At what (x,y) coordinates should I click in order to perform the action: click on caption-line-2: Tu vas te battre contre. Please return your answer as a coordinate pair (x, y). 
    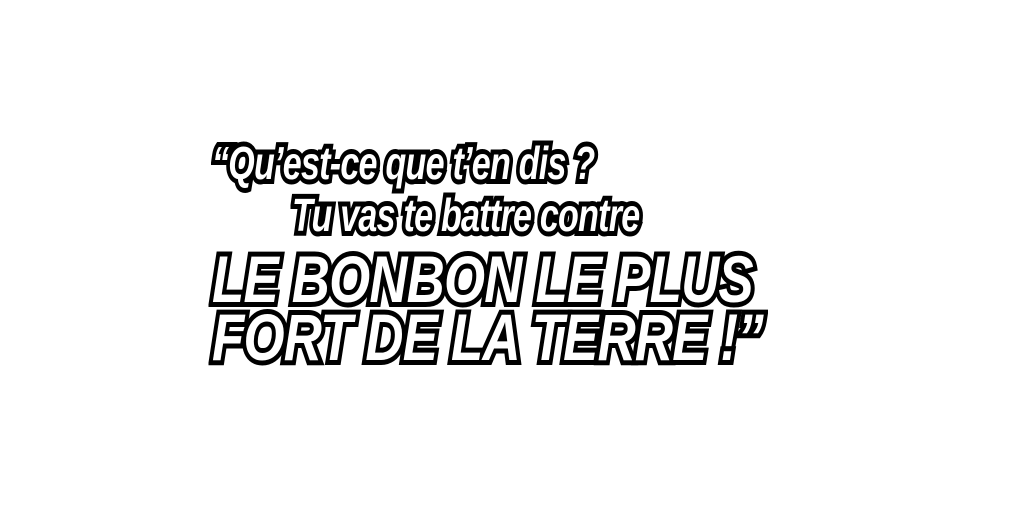
    Looking at the image, I should click on (466, 215).